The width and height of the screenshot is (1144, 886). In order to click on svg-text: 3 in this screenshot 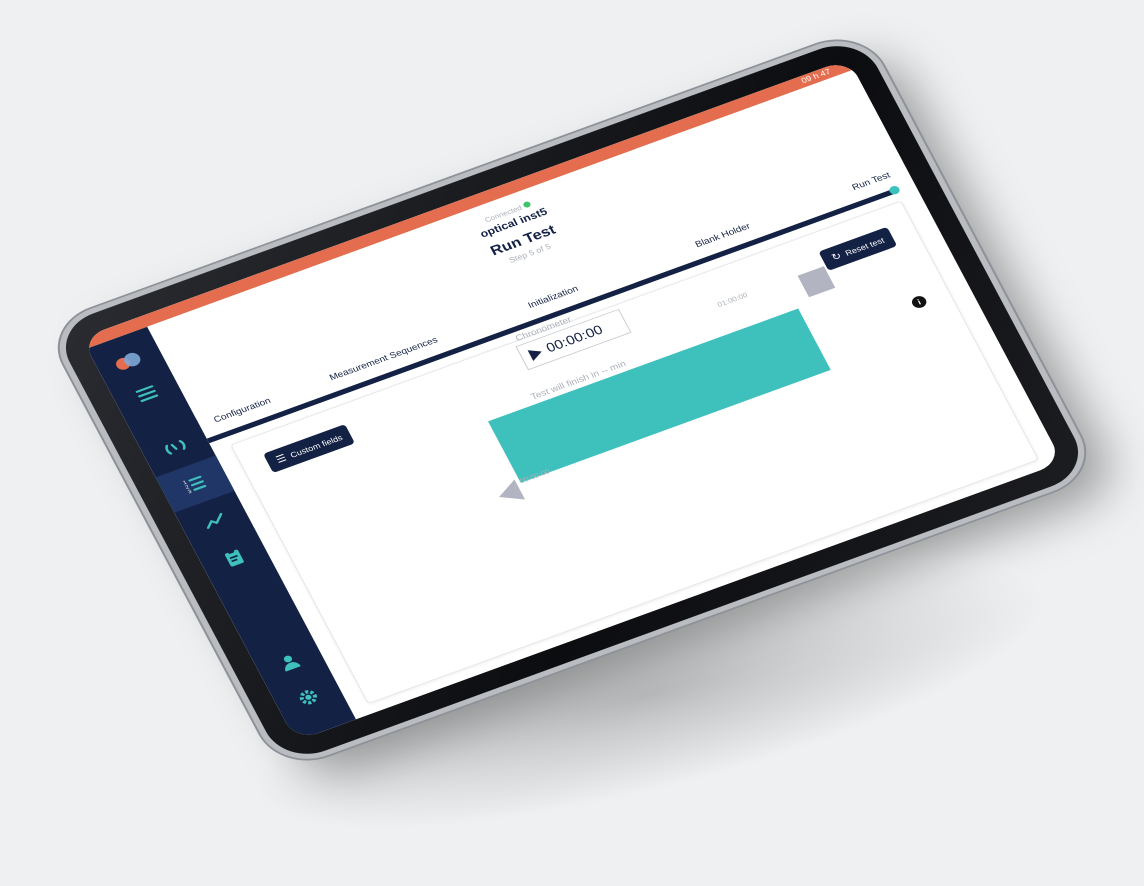, I will do `click(190, 492)`.